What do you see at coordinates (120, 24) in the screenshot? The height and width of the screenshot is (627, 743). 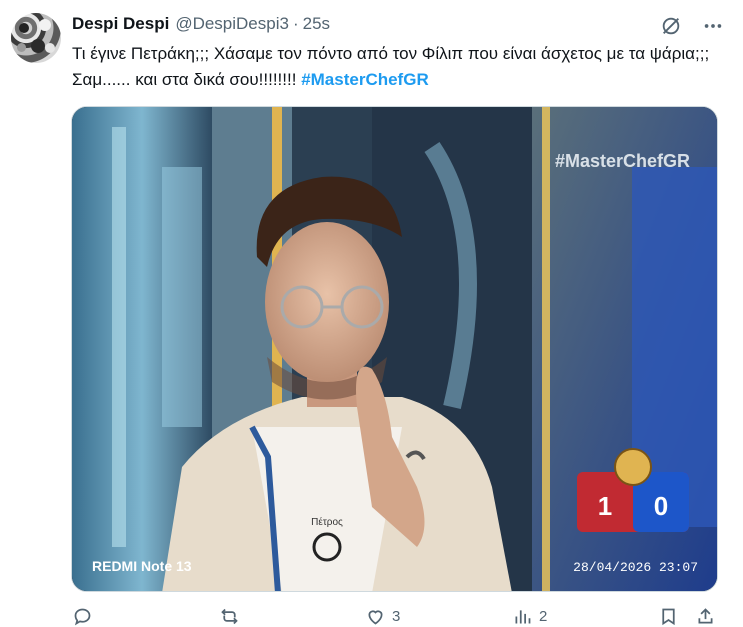 I see `author-name: Despi Despi` at bounding box center [120, 24].